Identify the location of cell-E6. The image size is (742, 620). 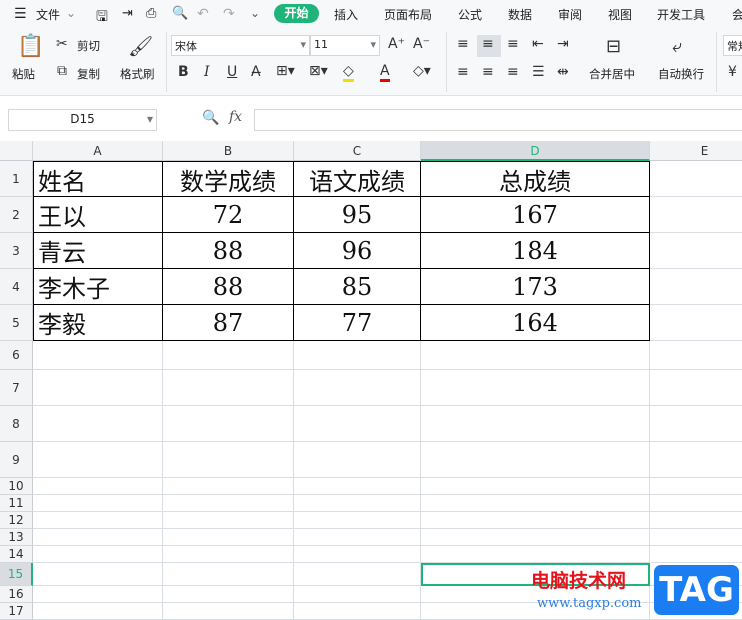
(696, 355).